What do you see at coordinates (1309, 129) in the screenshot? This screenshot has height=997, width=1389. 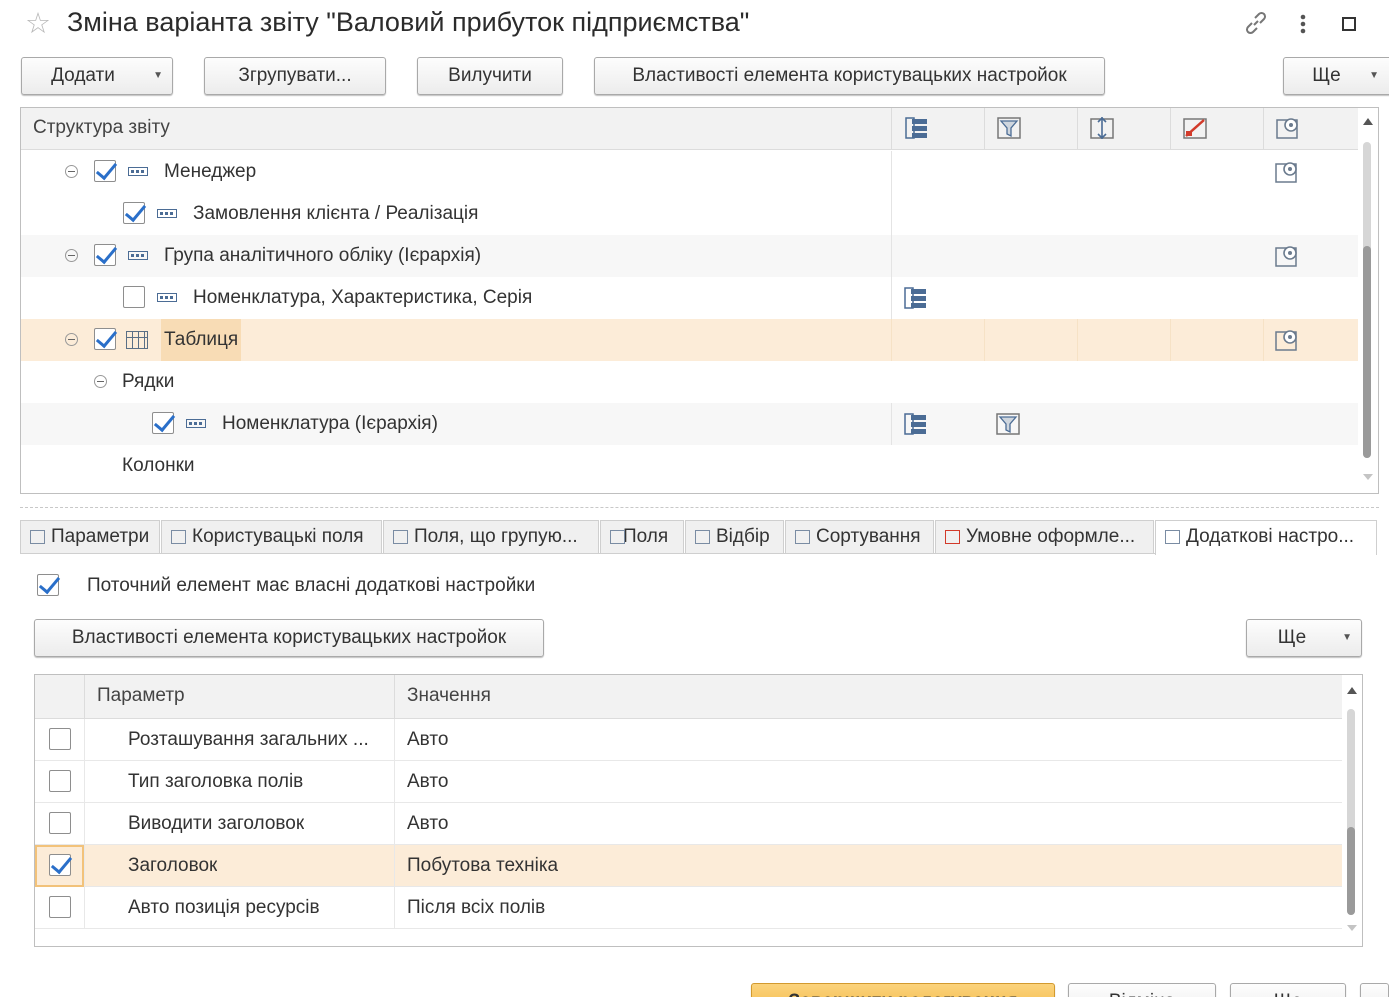 I see `settings-column-header` at bounding box center [1309, 129].